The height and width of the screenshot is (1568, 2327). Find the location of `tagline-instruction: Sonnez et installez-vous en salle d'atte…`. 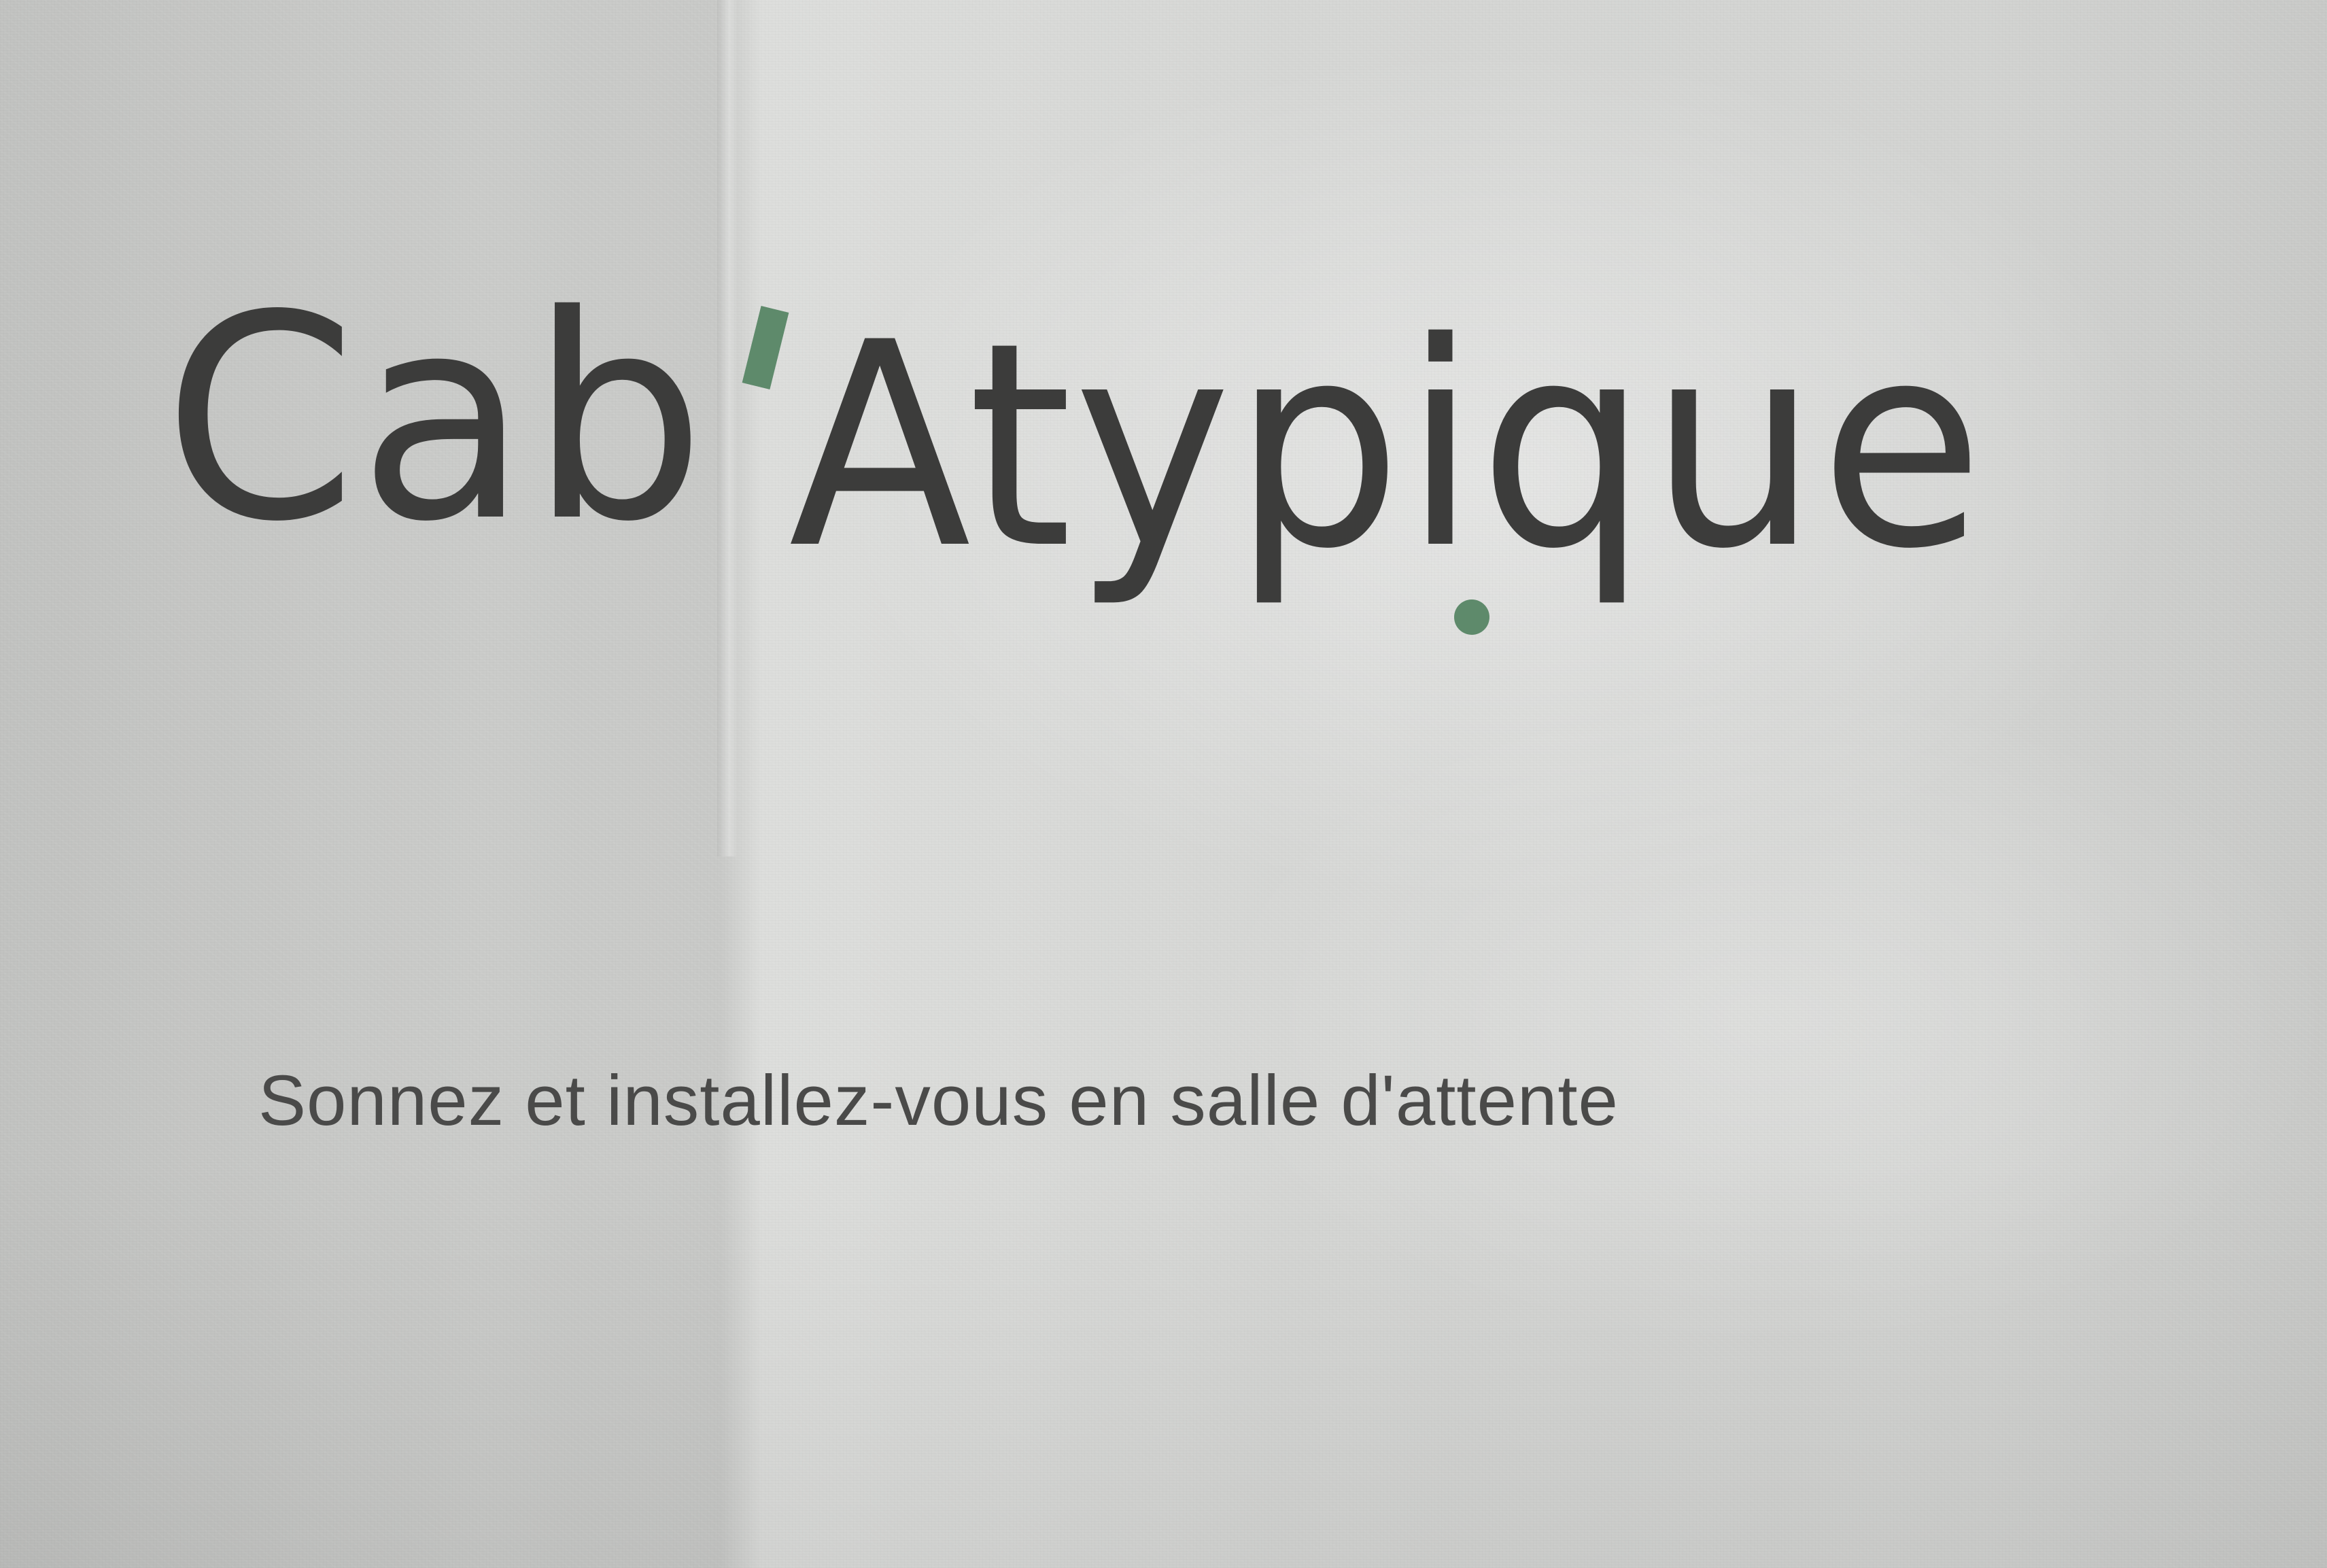

tagline-instruction: Sonnez et installez-vous en salle d'atte… is located at coordinates (939, 1100).